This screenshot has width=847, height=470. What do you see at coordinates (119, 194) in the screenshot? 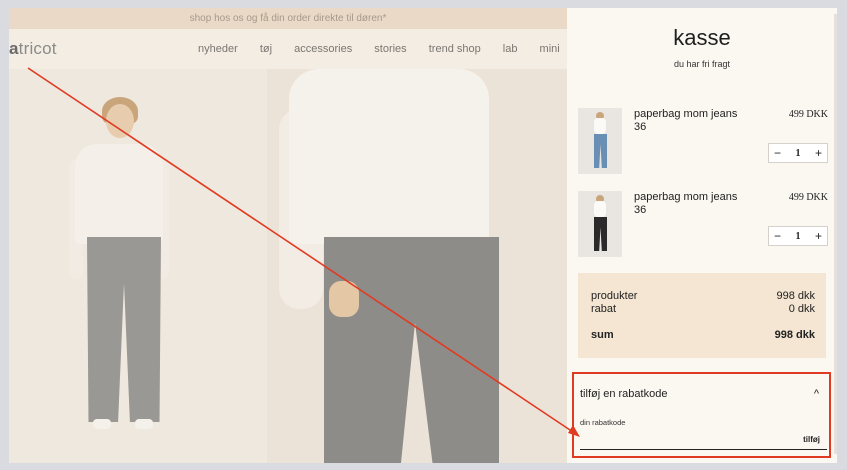
I see `model-1-top` at bounding box center [119, 194].